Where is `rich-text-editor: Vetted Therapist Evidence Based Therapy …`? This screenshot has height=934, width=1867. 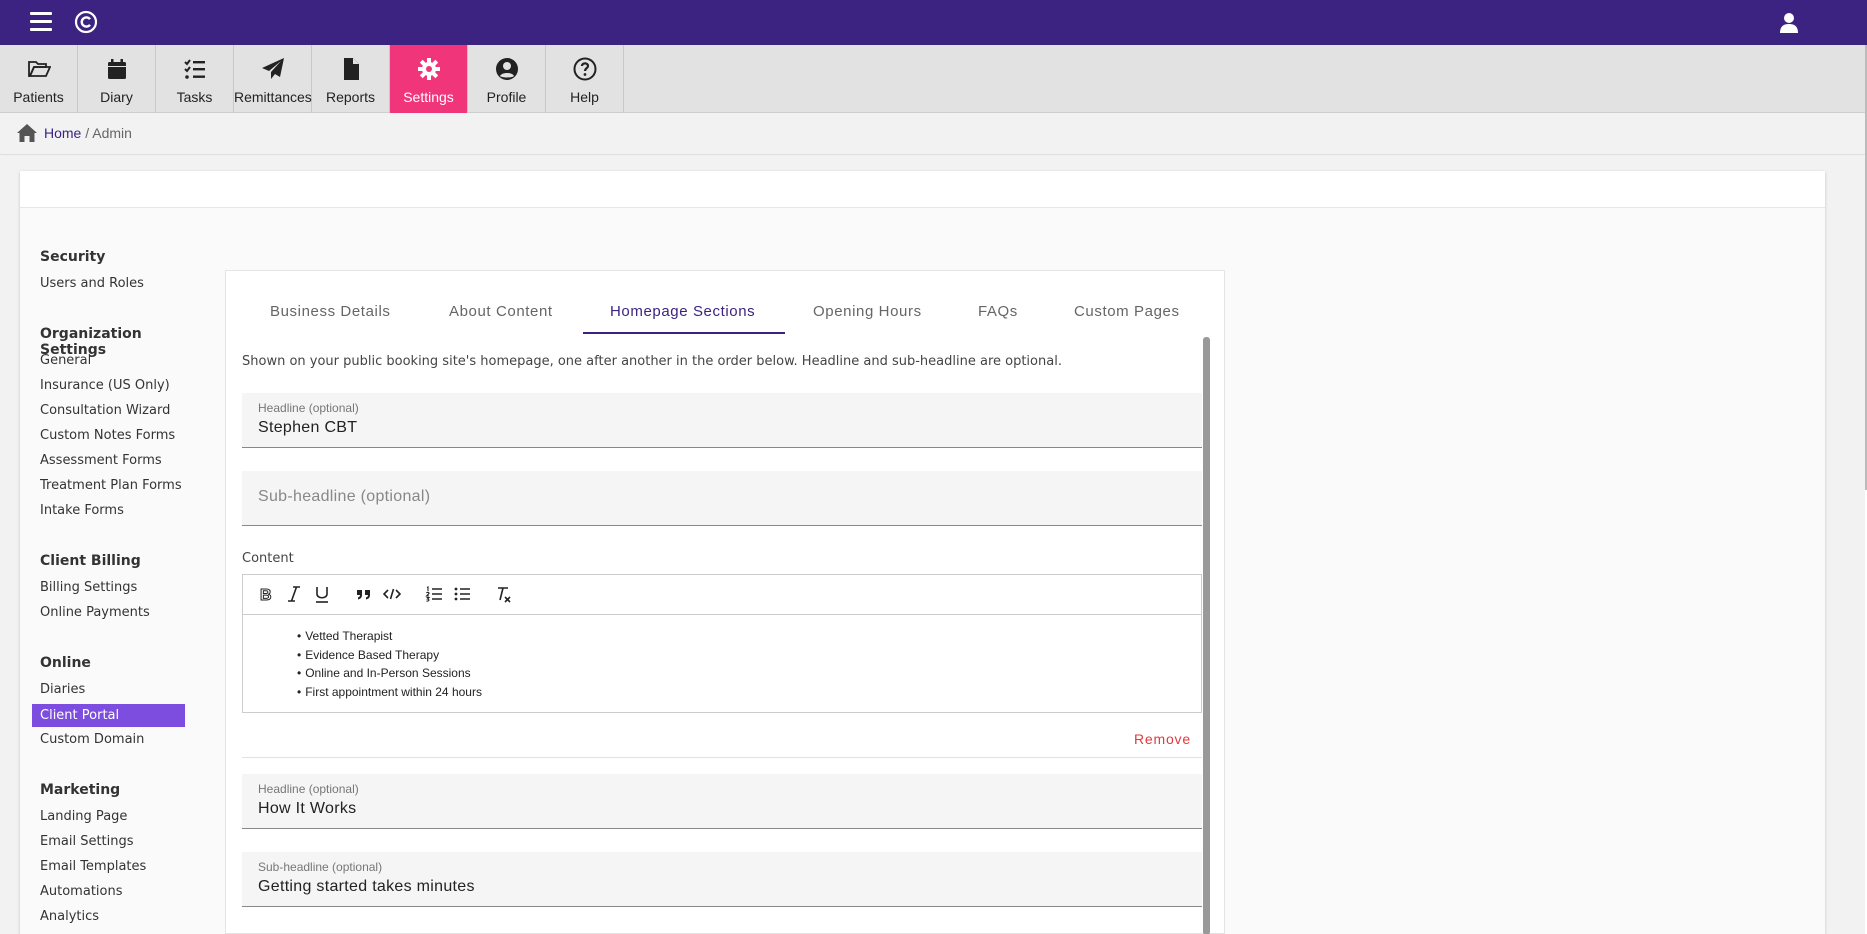 rich-text-editor: Vetted Therapist Evidence Based Therapy … is located at coordinates (722, 664).